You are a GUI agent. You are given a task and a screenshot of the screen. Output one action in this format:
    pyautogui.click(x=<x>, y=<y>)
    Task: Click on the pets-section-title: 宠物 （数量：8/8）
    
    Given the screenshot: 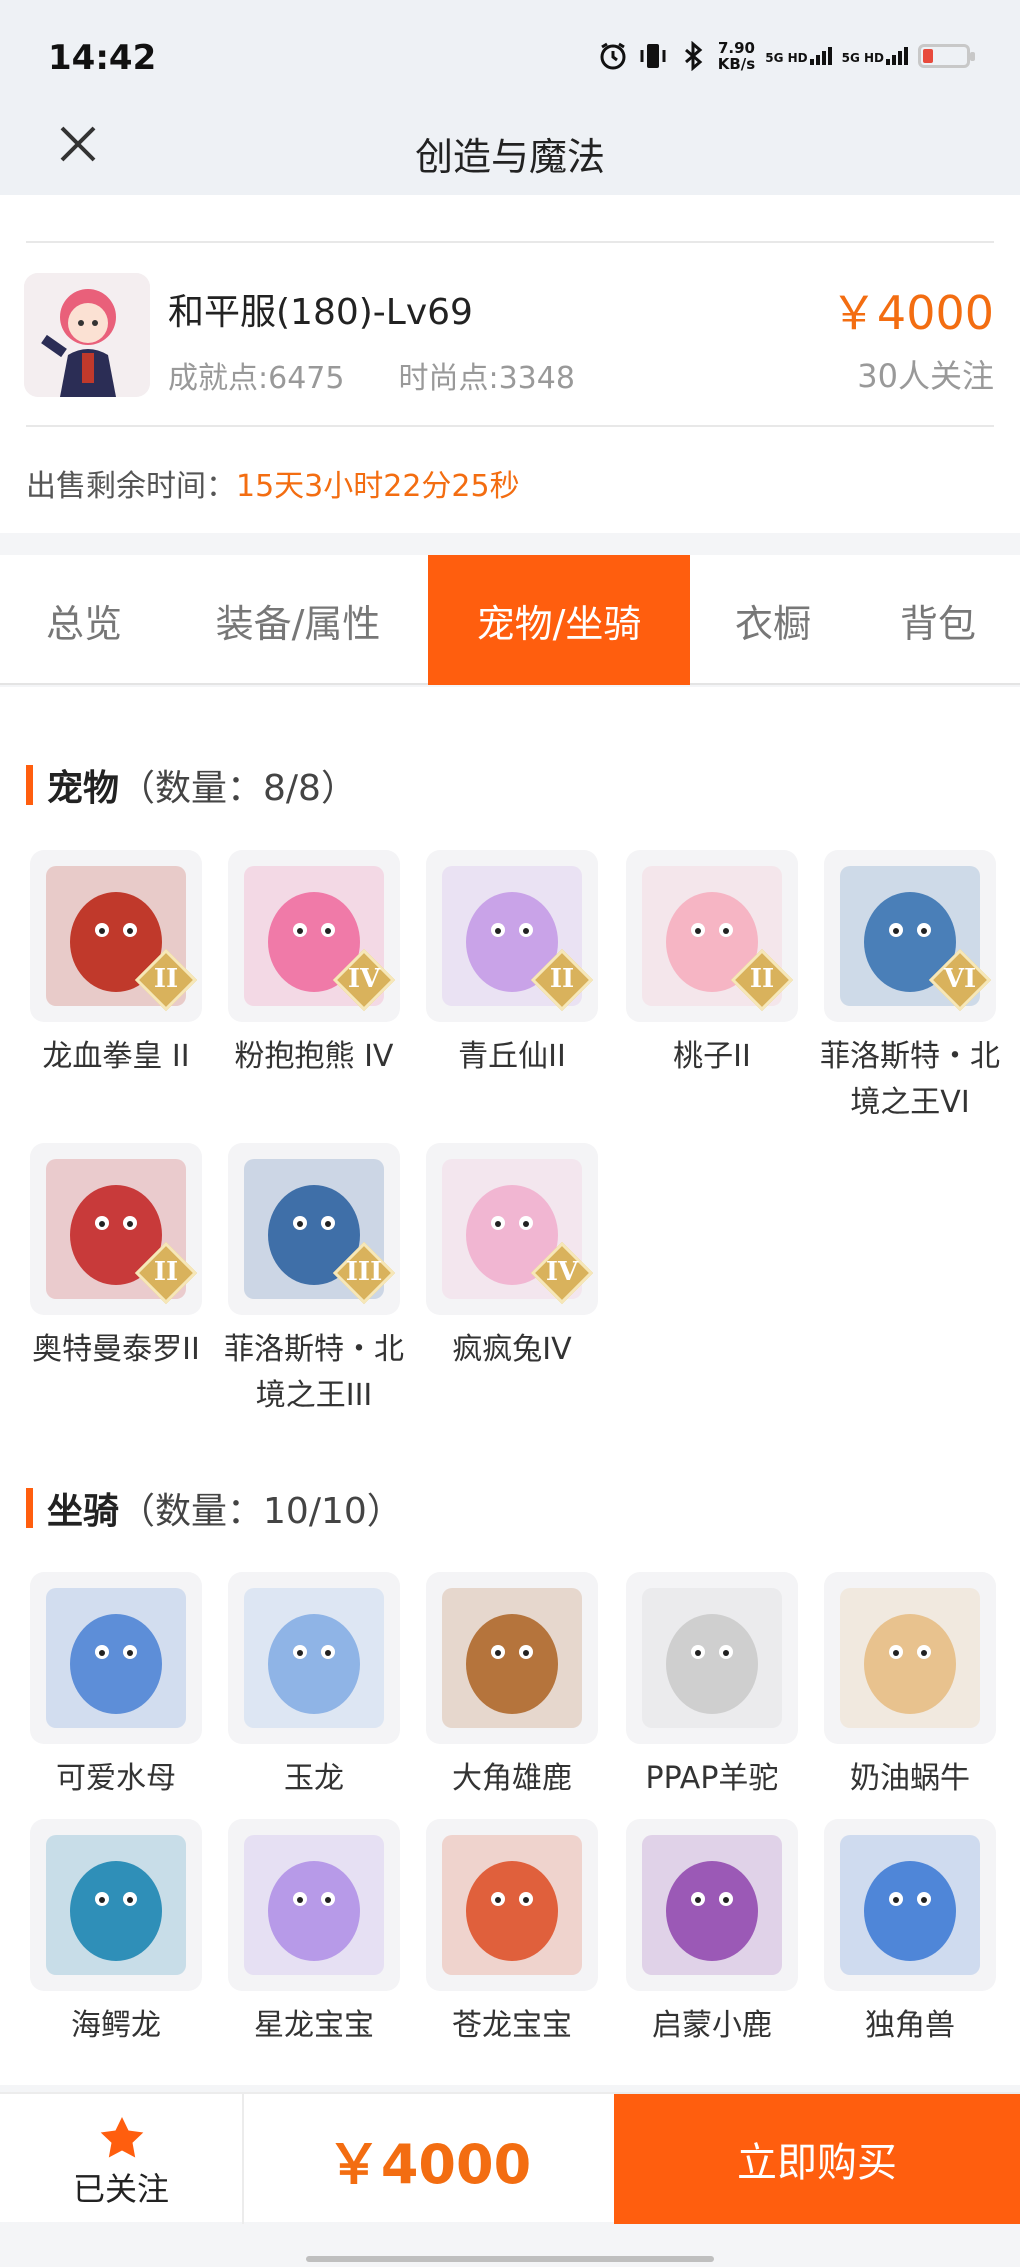 What is the action you would take?
    pyautogui.click(x=191, y=785)
    